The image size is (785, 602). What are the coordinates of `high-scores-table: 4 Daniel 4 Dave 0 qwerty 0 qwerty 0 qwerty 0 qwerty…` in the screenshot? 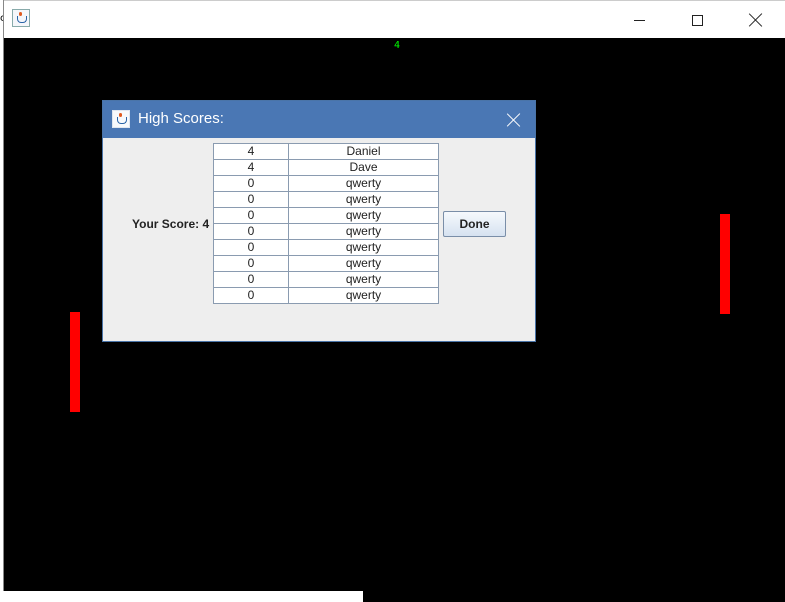 It's located at (326, 223).